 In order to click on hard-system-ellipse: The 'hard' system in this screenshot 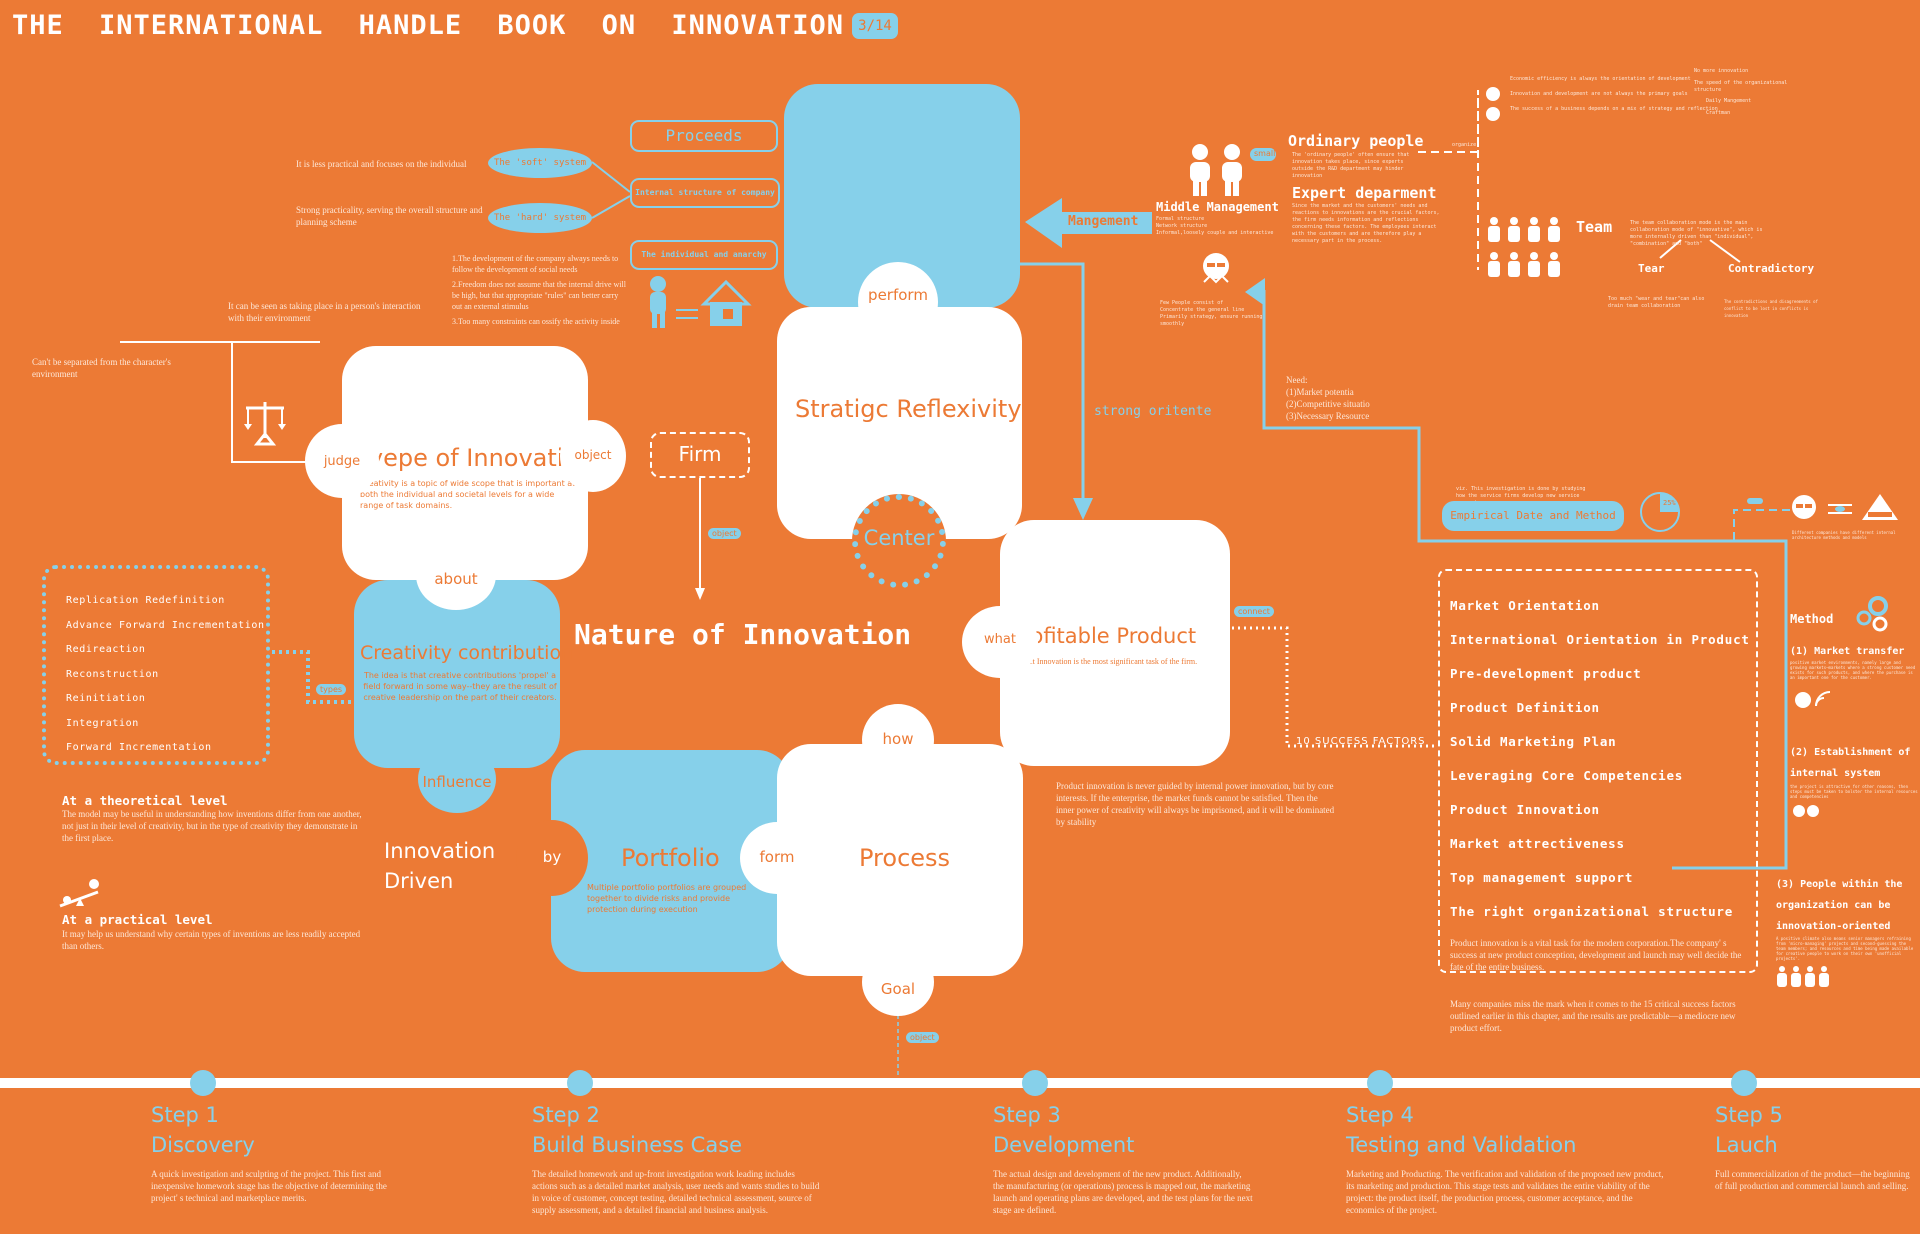, I will do `click(540, 218)`.